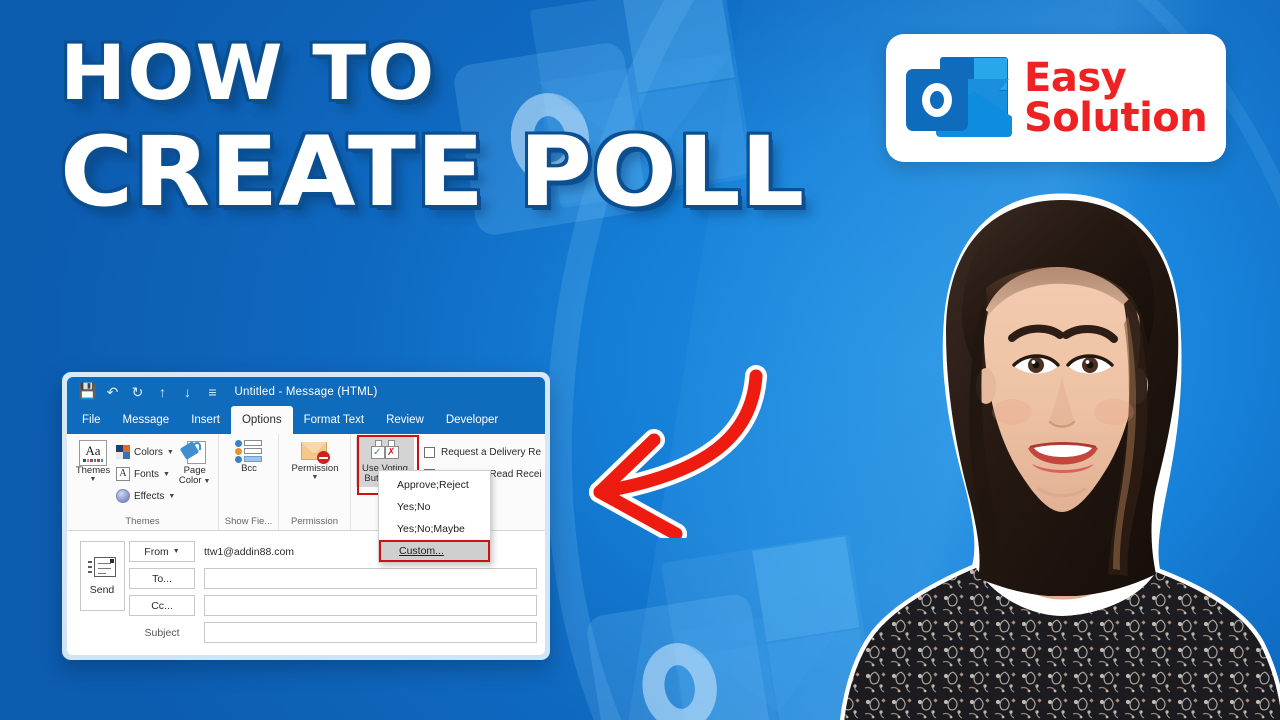 The image size is (1280, 720). What do you see at coordinates (956, 98) in the screenshot?
I see `outlook-logo-icon` at bounding box center [956, 98].